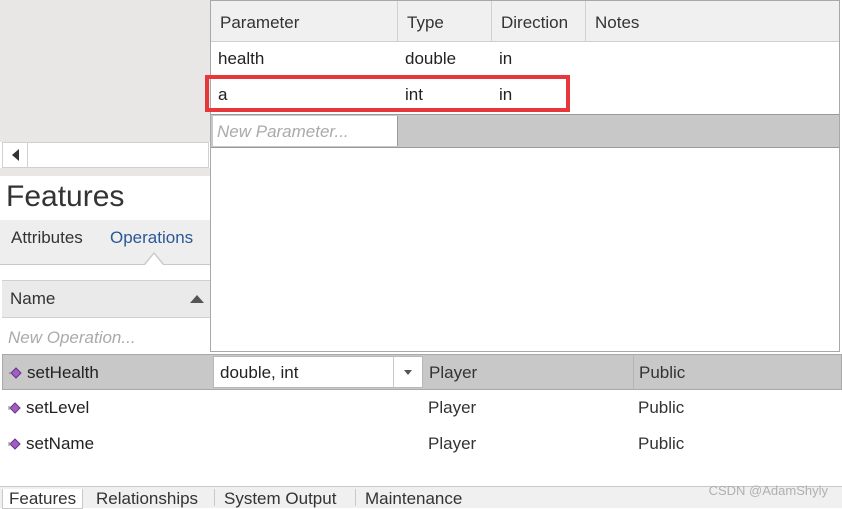 Image resolution: width=842 pixels, height=509 pixels. I want to click on features-title: Features, so click(65, 196).